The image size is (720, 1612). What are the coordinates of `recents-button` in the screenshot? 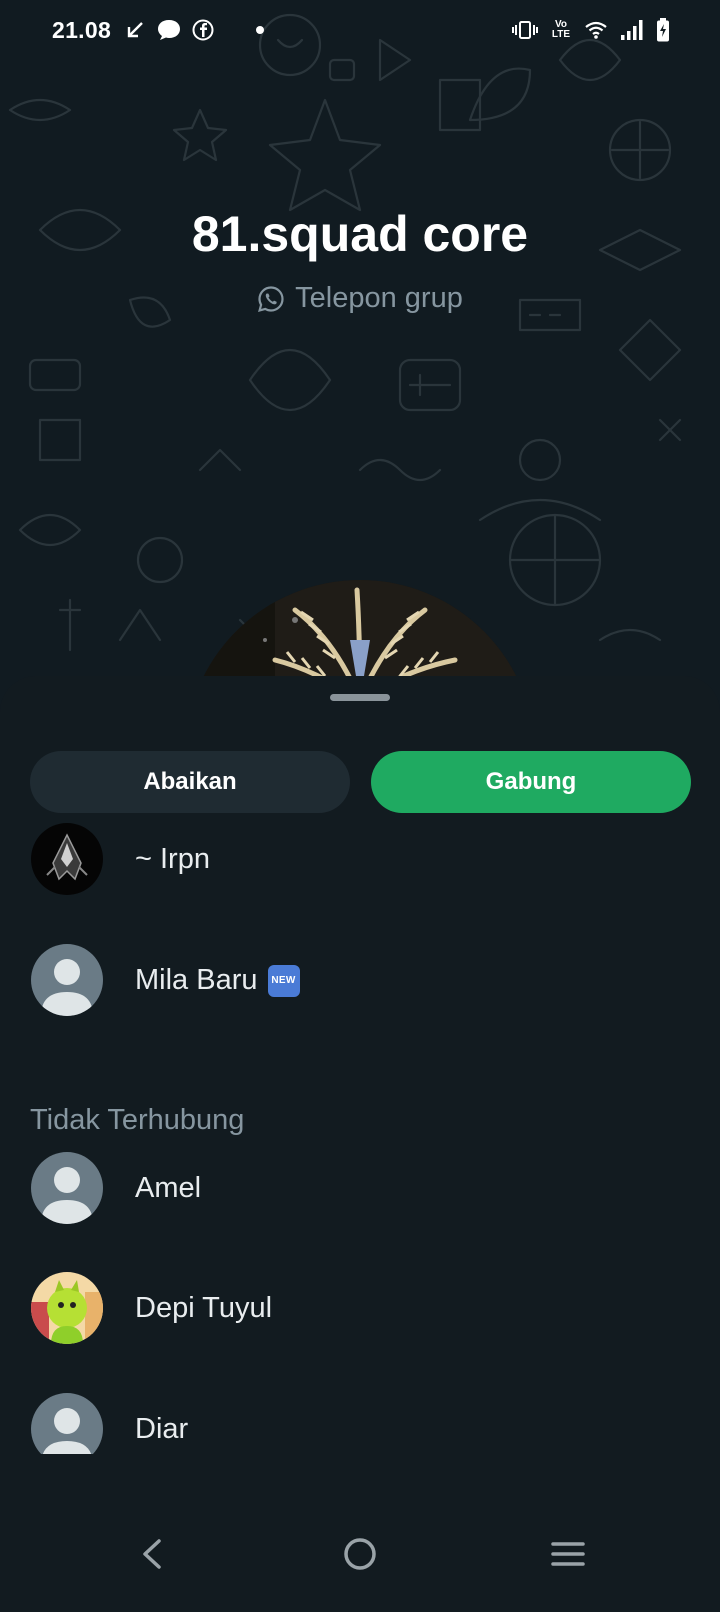 It's located at (568, 1554).